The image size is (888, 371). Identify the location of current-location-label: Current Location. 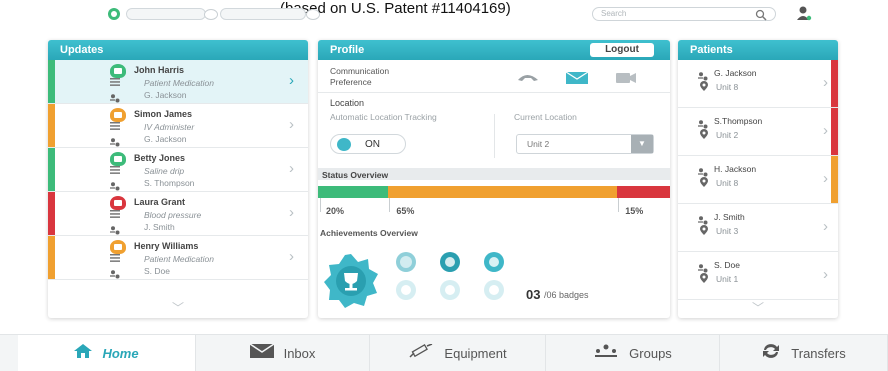
(545, 117).